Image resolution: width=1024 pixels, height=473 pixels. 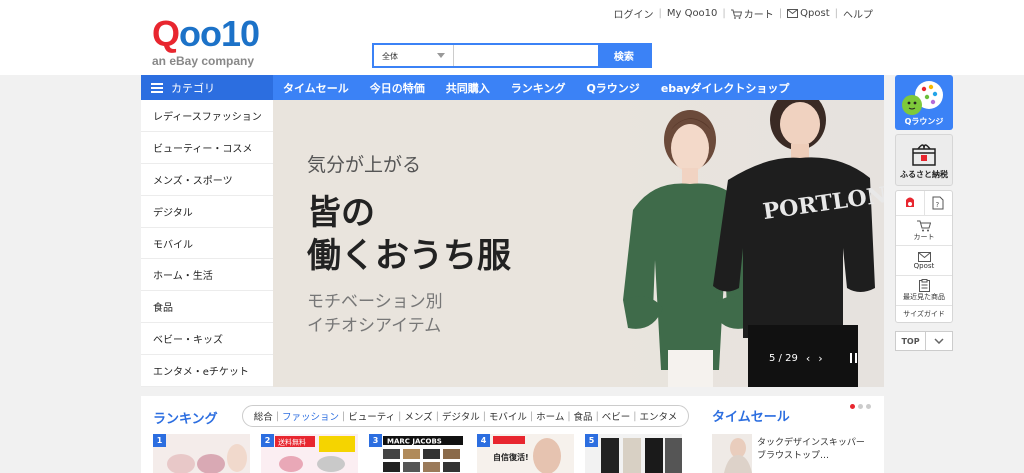 I want to click on top-button: TOP, so click(x=911, y=341).